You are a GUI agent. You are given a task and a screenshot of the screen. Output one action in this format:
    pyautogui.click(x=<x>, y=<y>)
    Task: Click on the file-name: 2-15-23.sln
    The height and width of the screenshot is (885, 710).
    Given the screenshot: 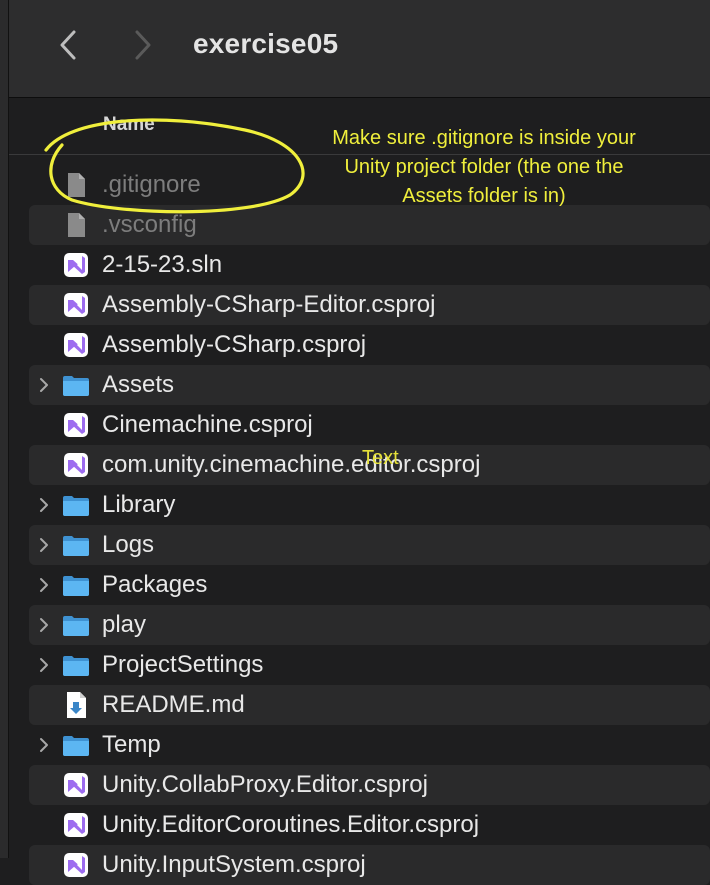 What is the action you would take?
    pyautogui.click(x=162, y=264)
    